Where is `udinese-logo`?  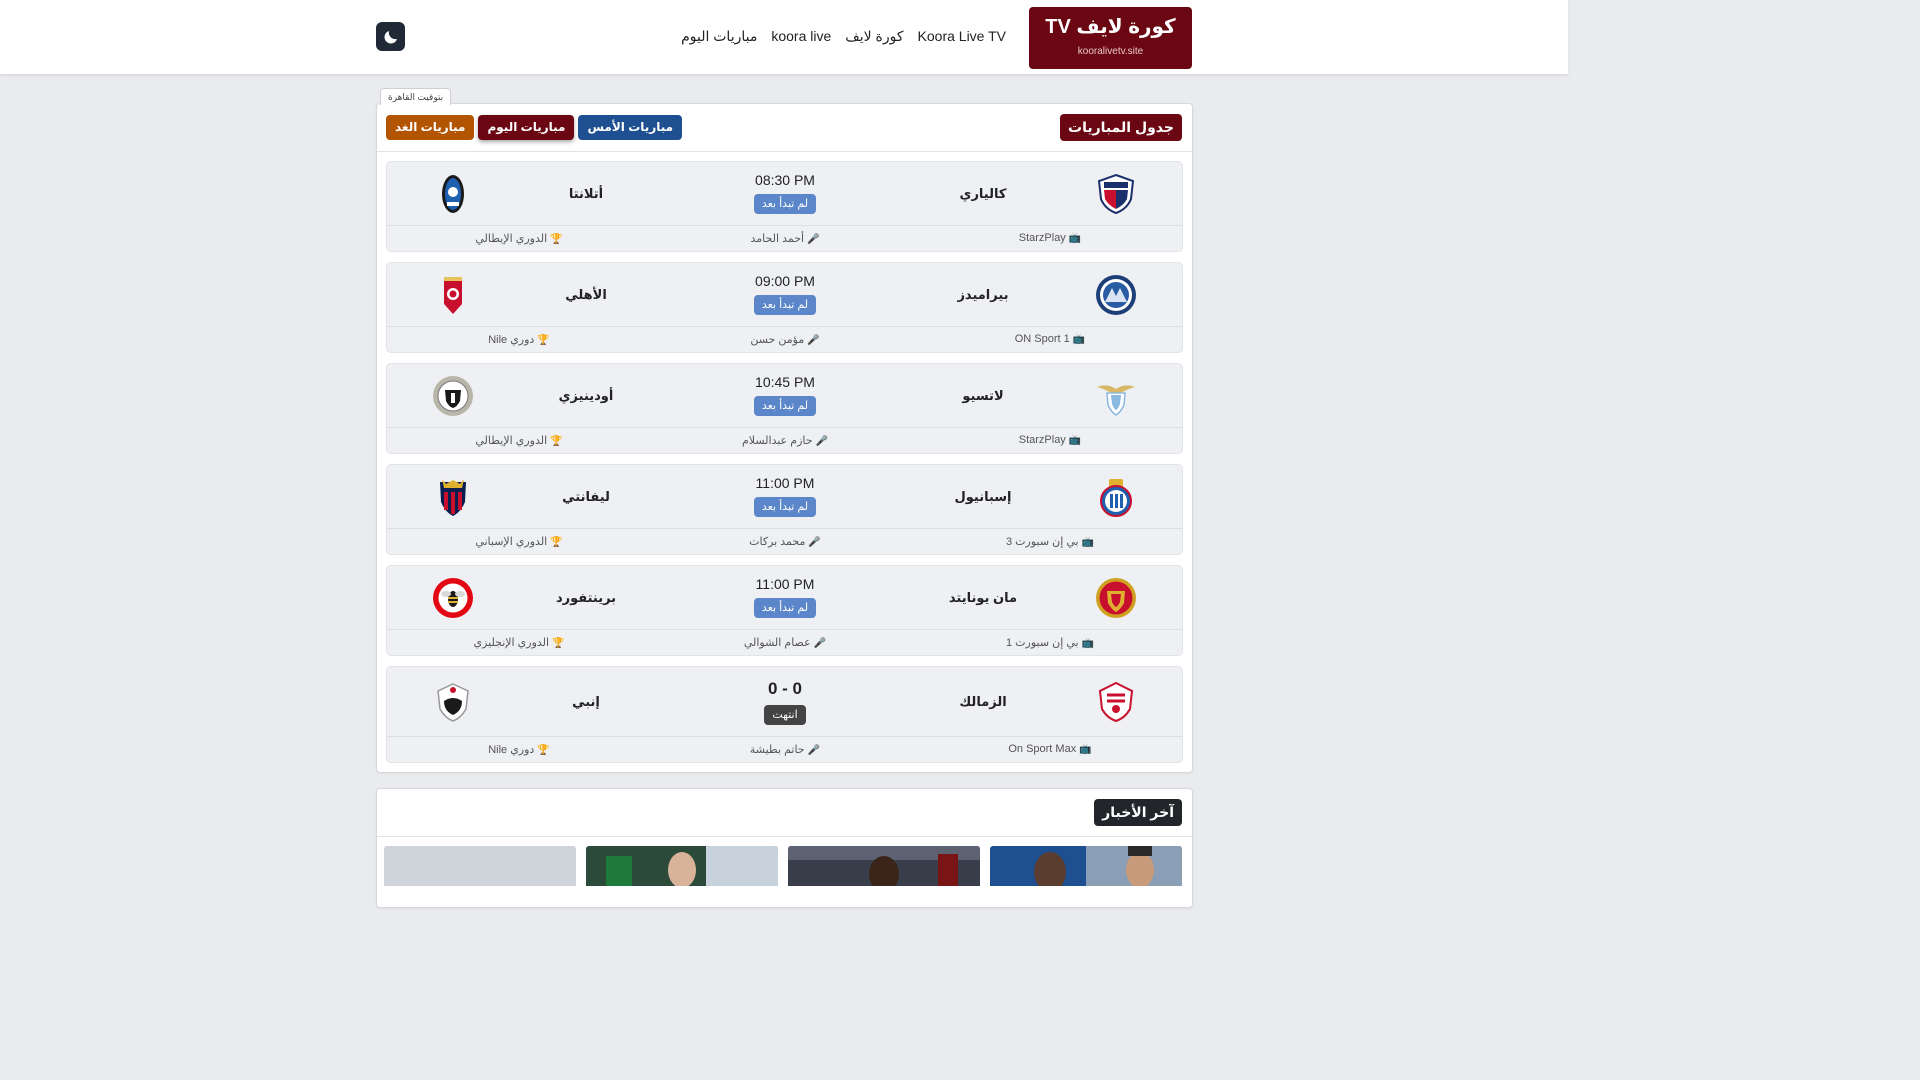 udinese-logo is located at coordinates (453, 396).